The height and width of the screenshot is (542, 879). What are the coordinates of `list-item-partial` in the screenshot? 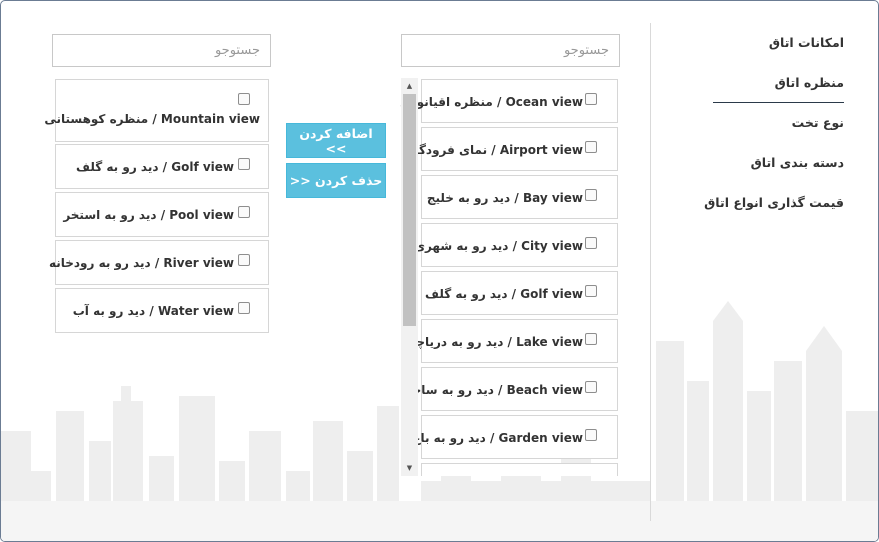 It's located at (519, 469).